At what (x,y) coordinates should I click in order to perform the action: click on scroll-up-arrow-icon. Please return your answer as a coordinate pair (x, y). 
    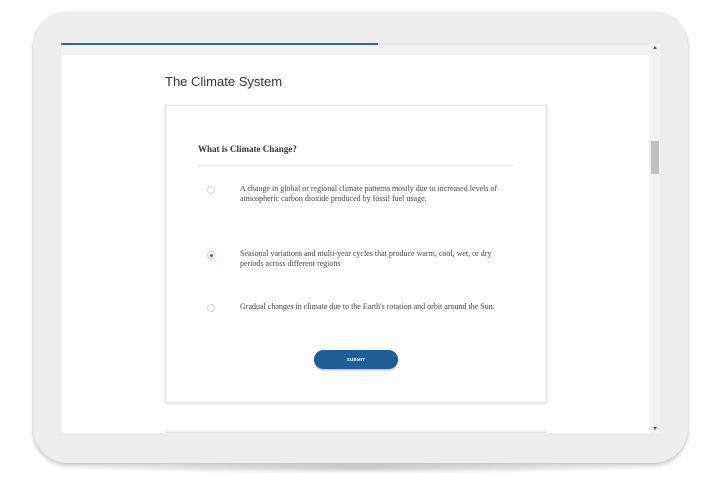
    Looking at the image, I should click on (655, 47).